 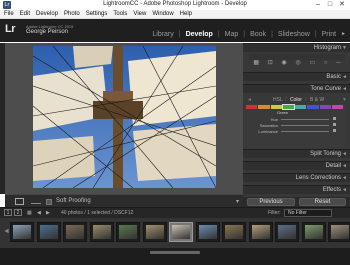 What do you see at coordinates (334, 118) in the screenshot?
I see `hue-value-box` at bounding box center [334, 118].